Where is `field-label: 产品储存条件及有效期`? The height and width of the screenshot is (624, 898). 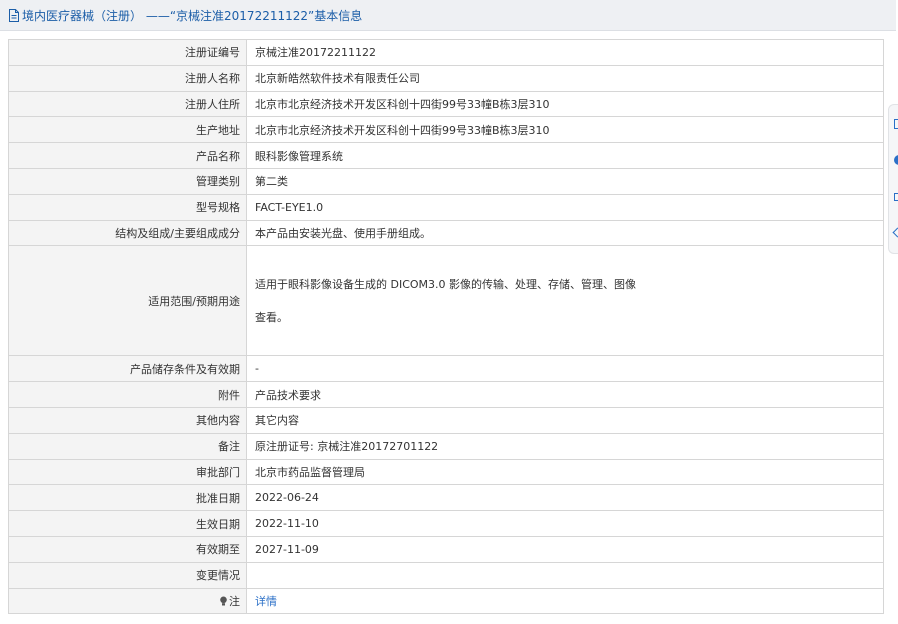
field-label: 产品储存条件及有效期 is located at coordinates (127, 369).